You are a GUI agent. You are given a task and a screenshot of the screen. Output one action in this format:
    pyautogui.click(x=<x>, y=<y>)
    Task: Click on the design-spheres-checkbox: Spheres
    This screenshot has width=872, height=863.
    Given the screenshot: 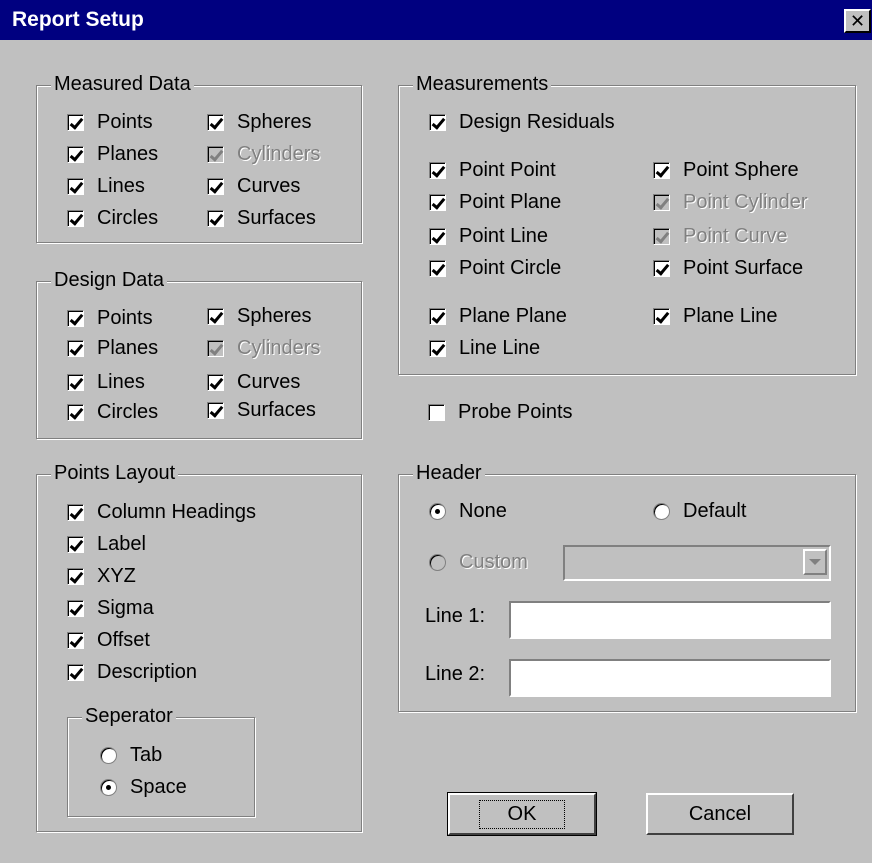 What is the action you would take?
    pyautogui.click(x=259, y=316)
    